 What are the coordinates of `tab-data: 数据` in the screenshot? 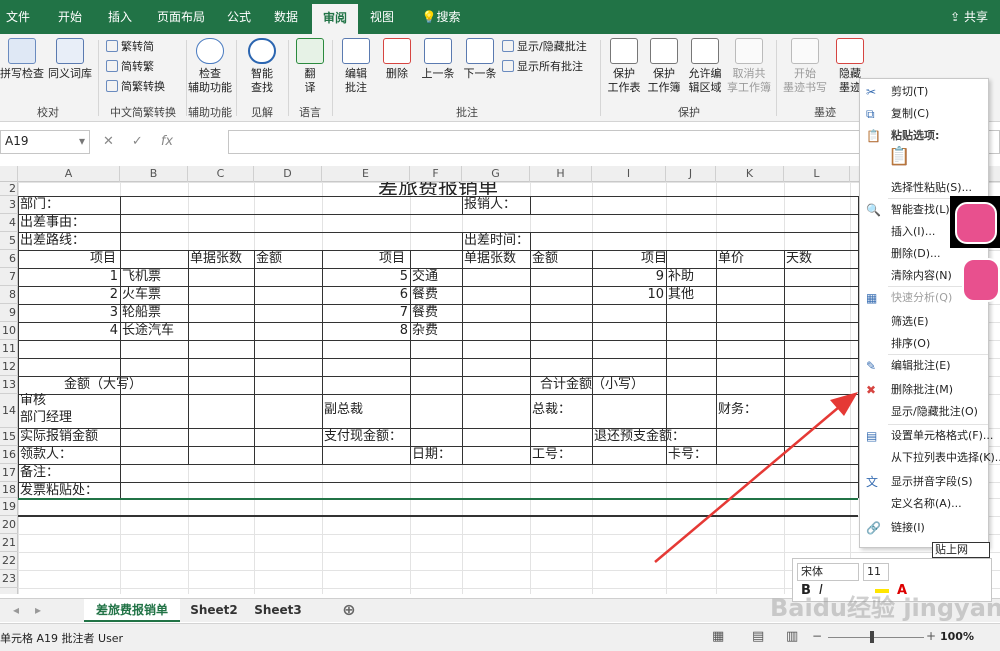 It's located at (286, 17).